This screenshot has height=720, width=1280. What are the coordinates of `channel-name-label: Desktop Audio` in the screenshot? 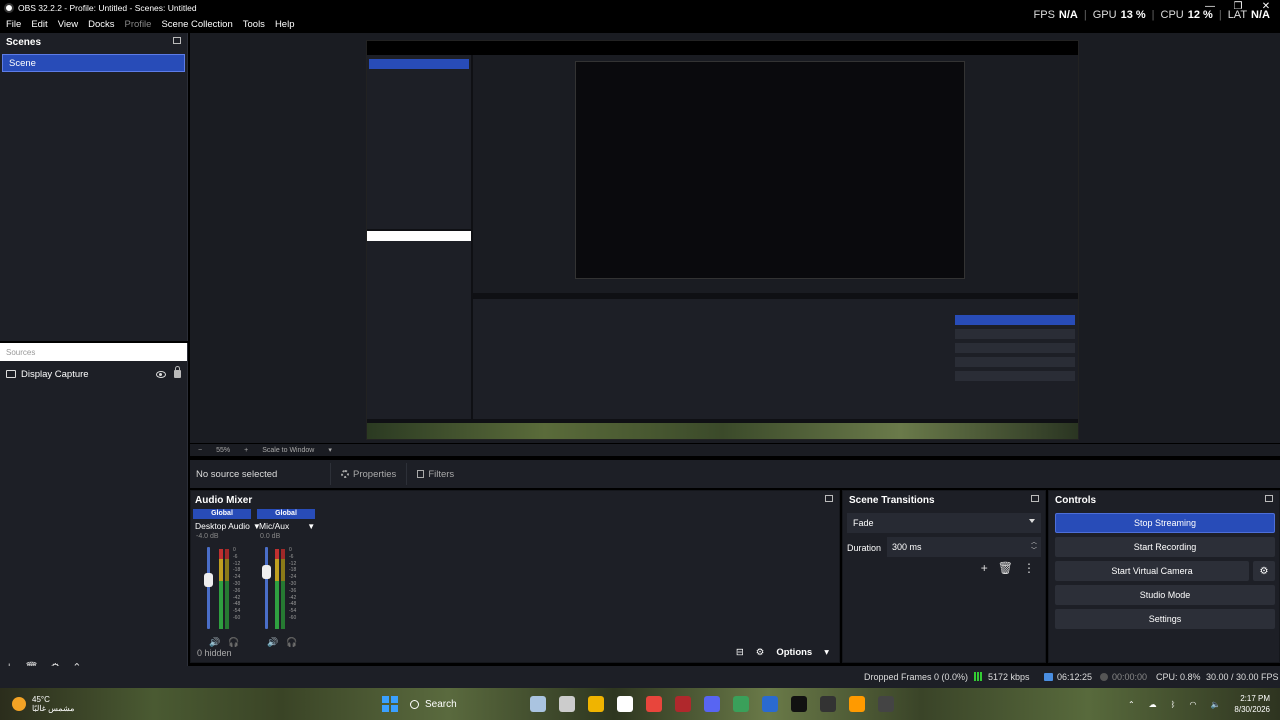 It's located at (222, 526).